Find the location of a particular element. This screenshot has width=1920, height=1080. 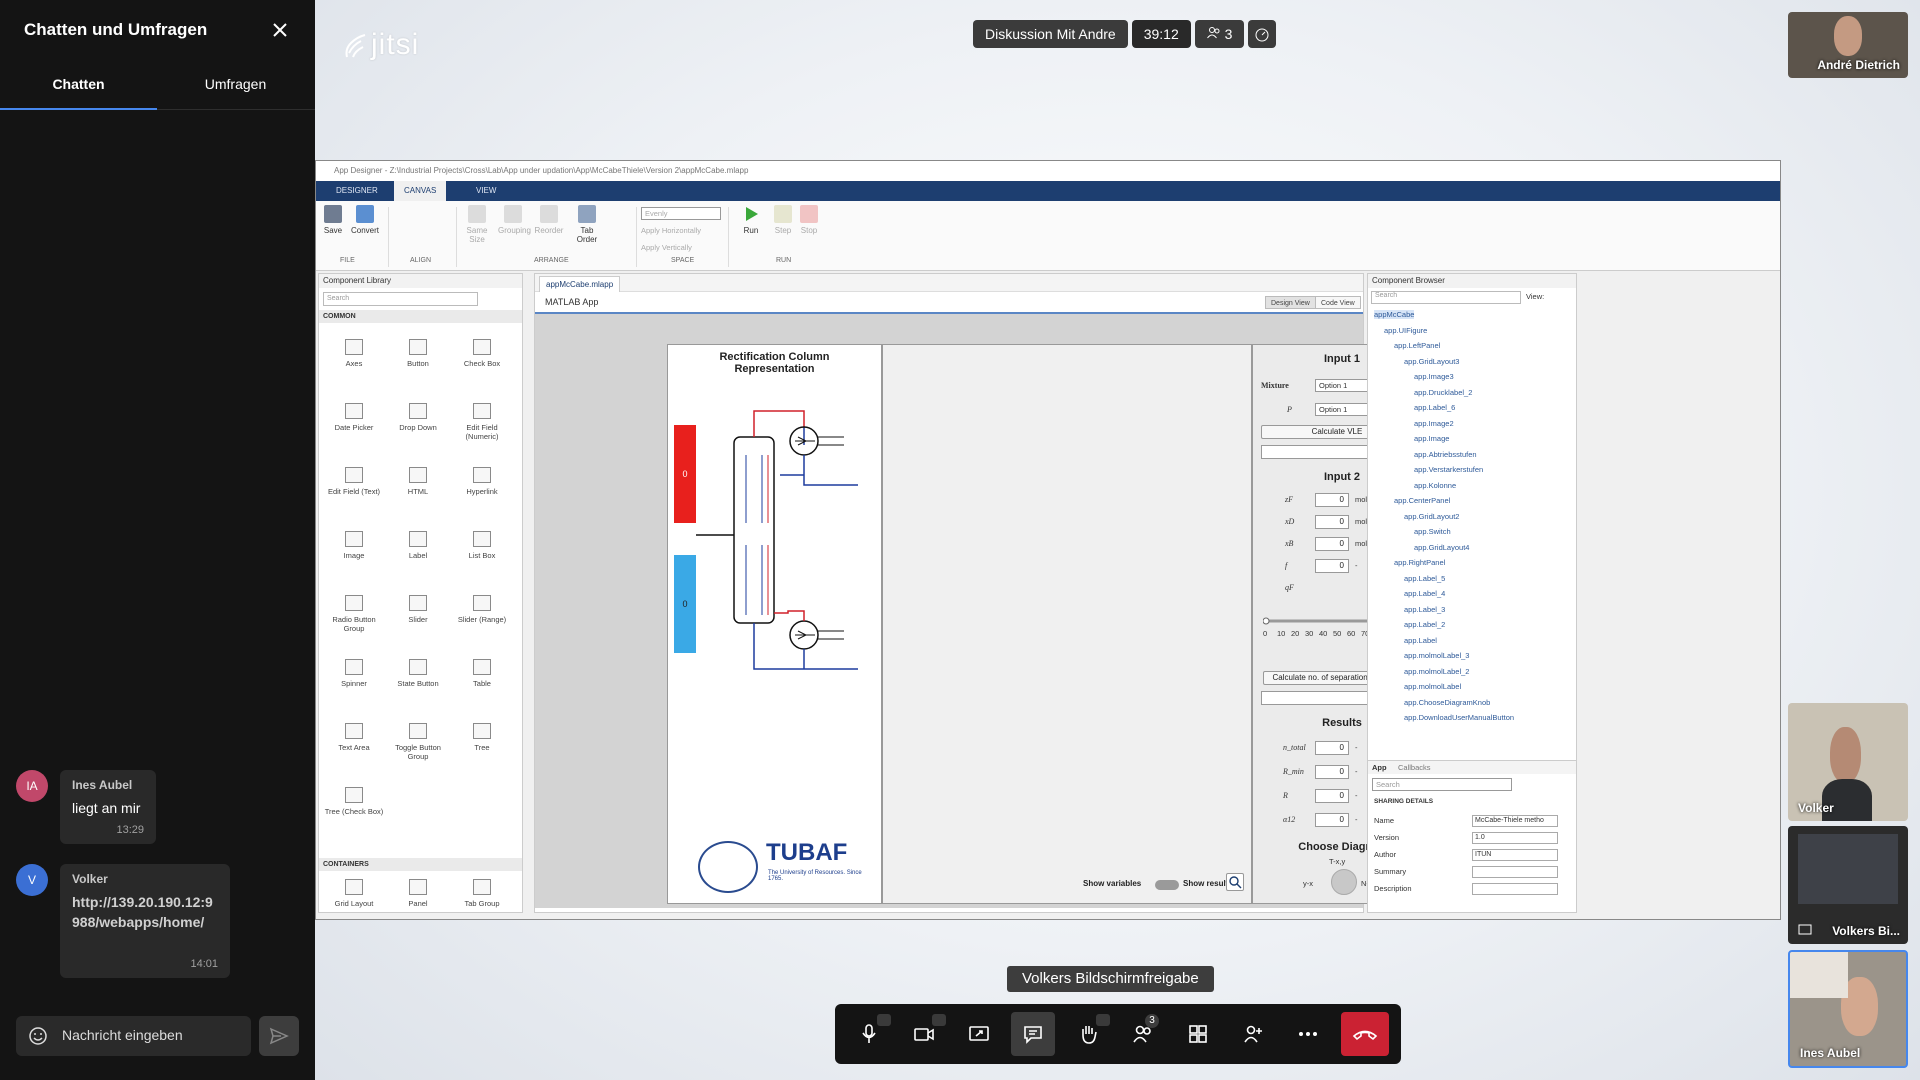

component-item: Toggle Button Group is located at coordinates (418, 742).